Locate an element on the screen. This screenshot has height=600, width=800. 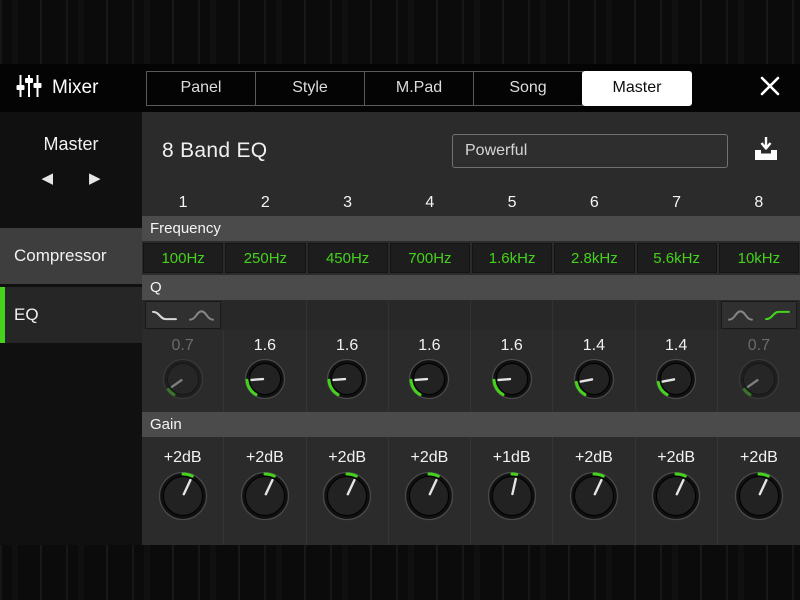
master-arrows: ◀ ▶ is located at coordinates (71, 178).